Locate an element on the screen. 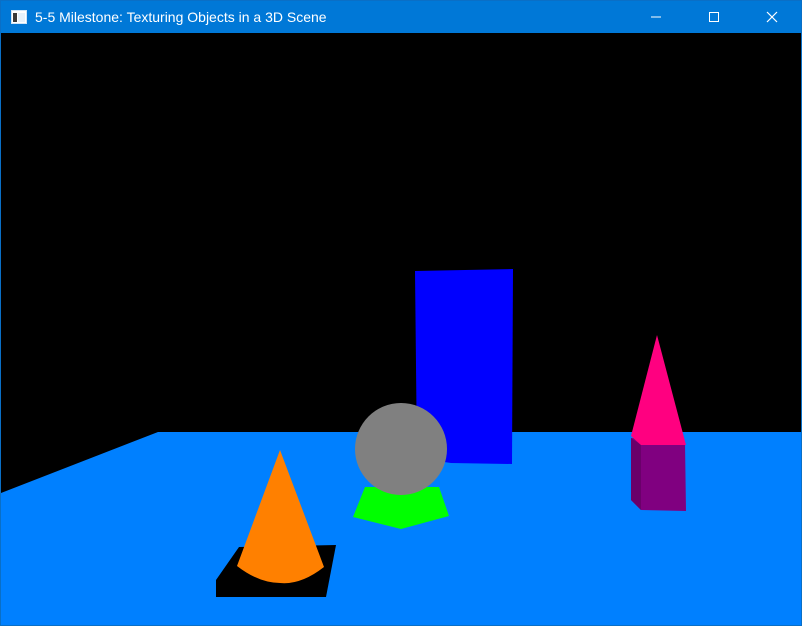 Image resolution: width=802 pixels, height=626 pixels. window-controls is located at coordinates (714, 17).